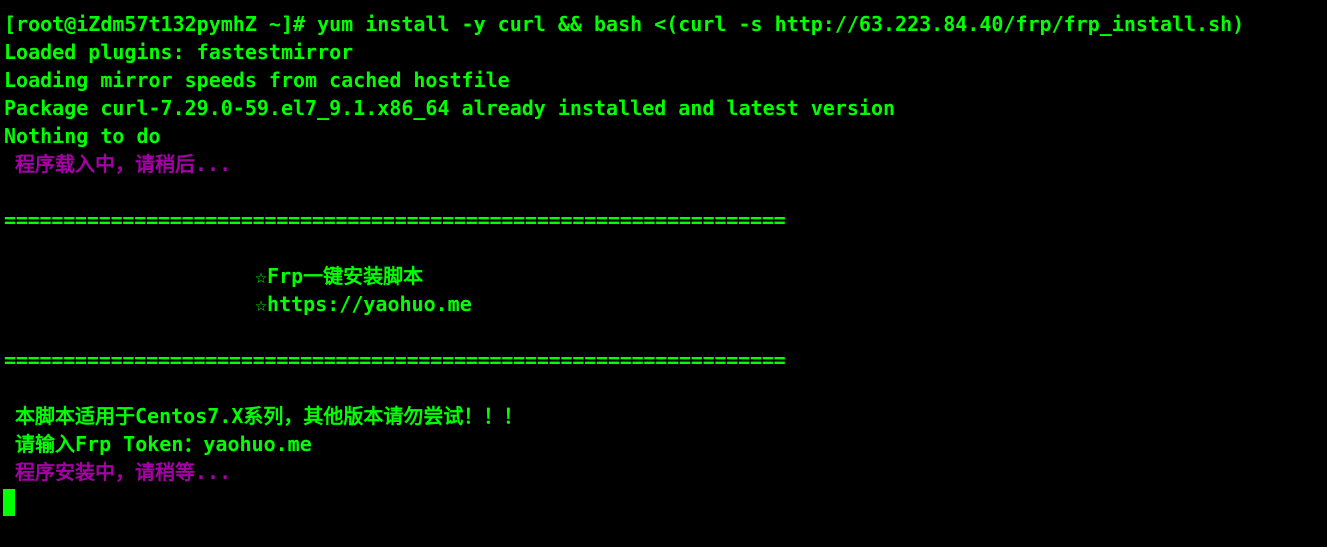 This screenshot has width=1327, height=547. What do you see at coordinates (269, 416) in the screenshot?
I see `output-compat-notice: 本脚本适用于Centos7.X系列，其他版本请勿尝试！！！` at bounding box center [269, 416].